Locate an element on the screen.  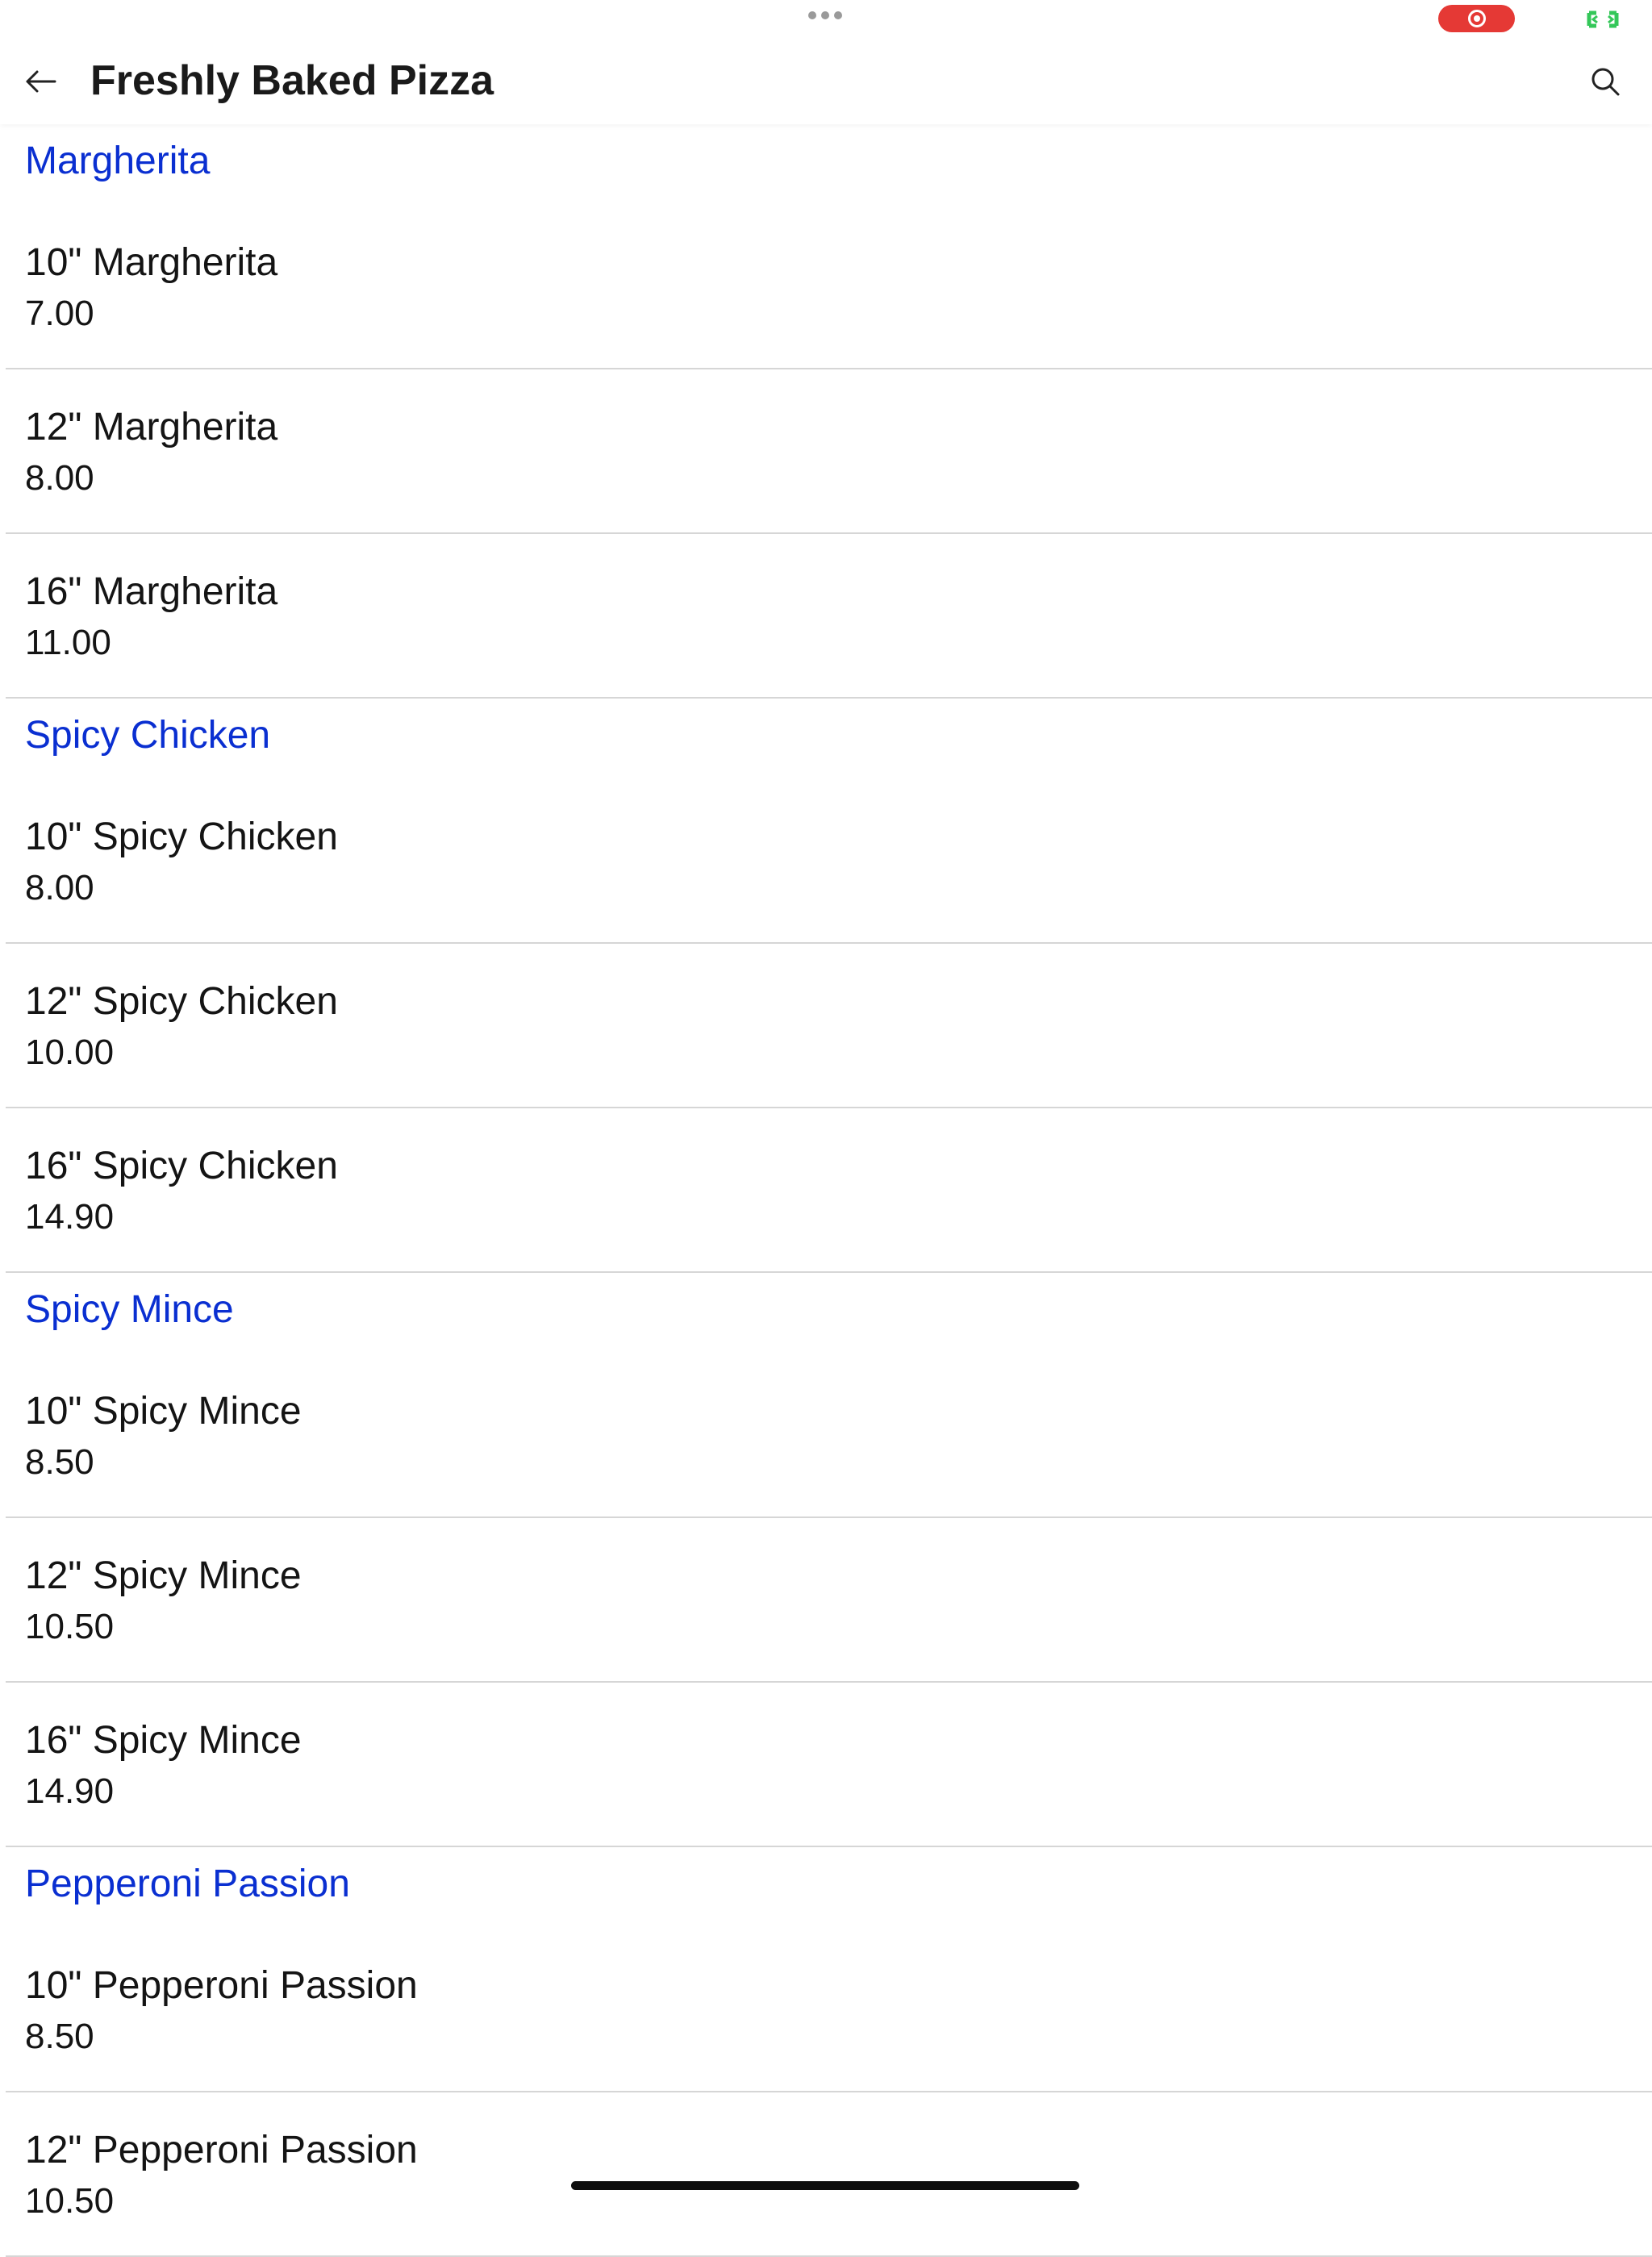
category-header: Spicy Mince is located at coordinates (826, 1311).